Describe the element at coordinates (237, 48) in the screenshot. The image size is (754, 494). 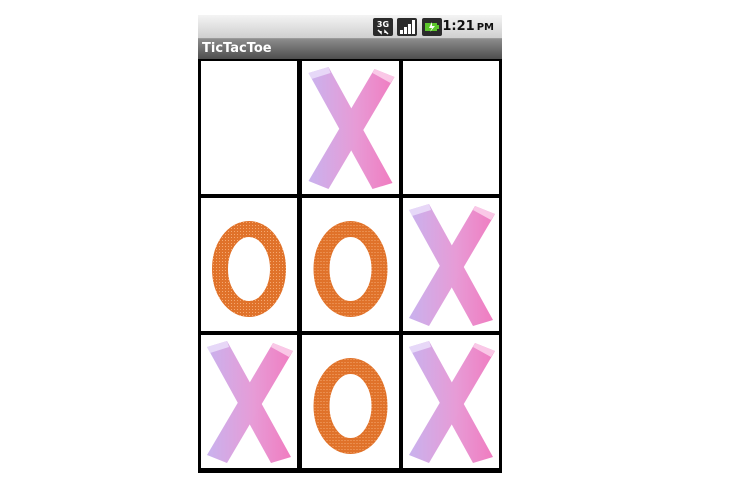
I see `app-title: TicTacToe` at that location.